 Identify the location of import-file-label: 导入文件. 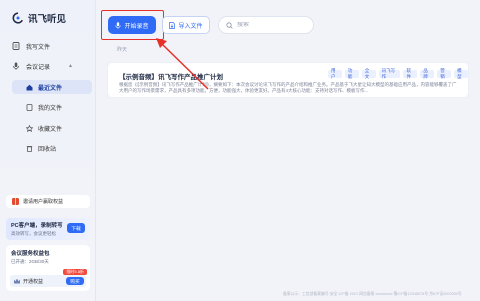
(190, 26).